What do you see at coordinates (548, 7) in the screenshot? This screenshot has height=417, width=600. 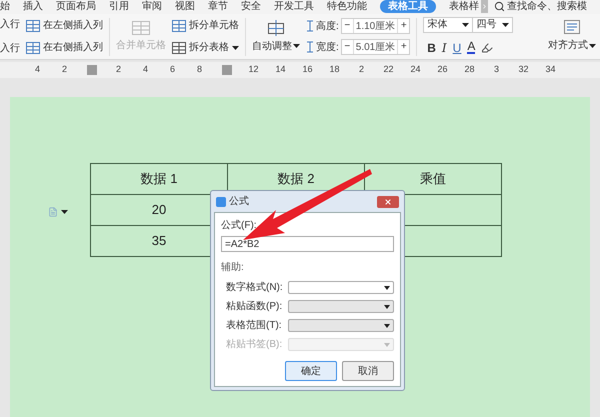 I see `search-field: 查找命令、搜索模` at bounding box center [548, 7].